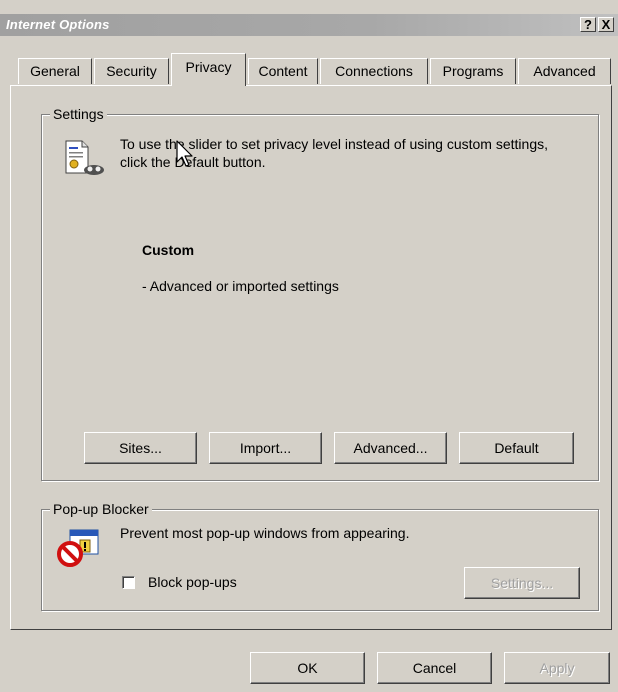 The height and width of the screenshot is (692, 618). Describe the element at coordinates (240, 286) in the screenshot. I see `privacy-level-description: - Advanced or imported settings` at that location.